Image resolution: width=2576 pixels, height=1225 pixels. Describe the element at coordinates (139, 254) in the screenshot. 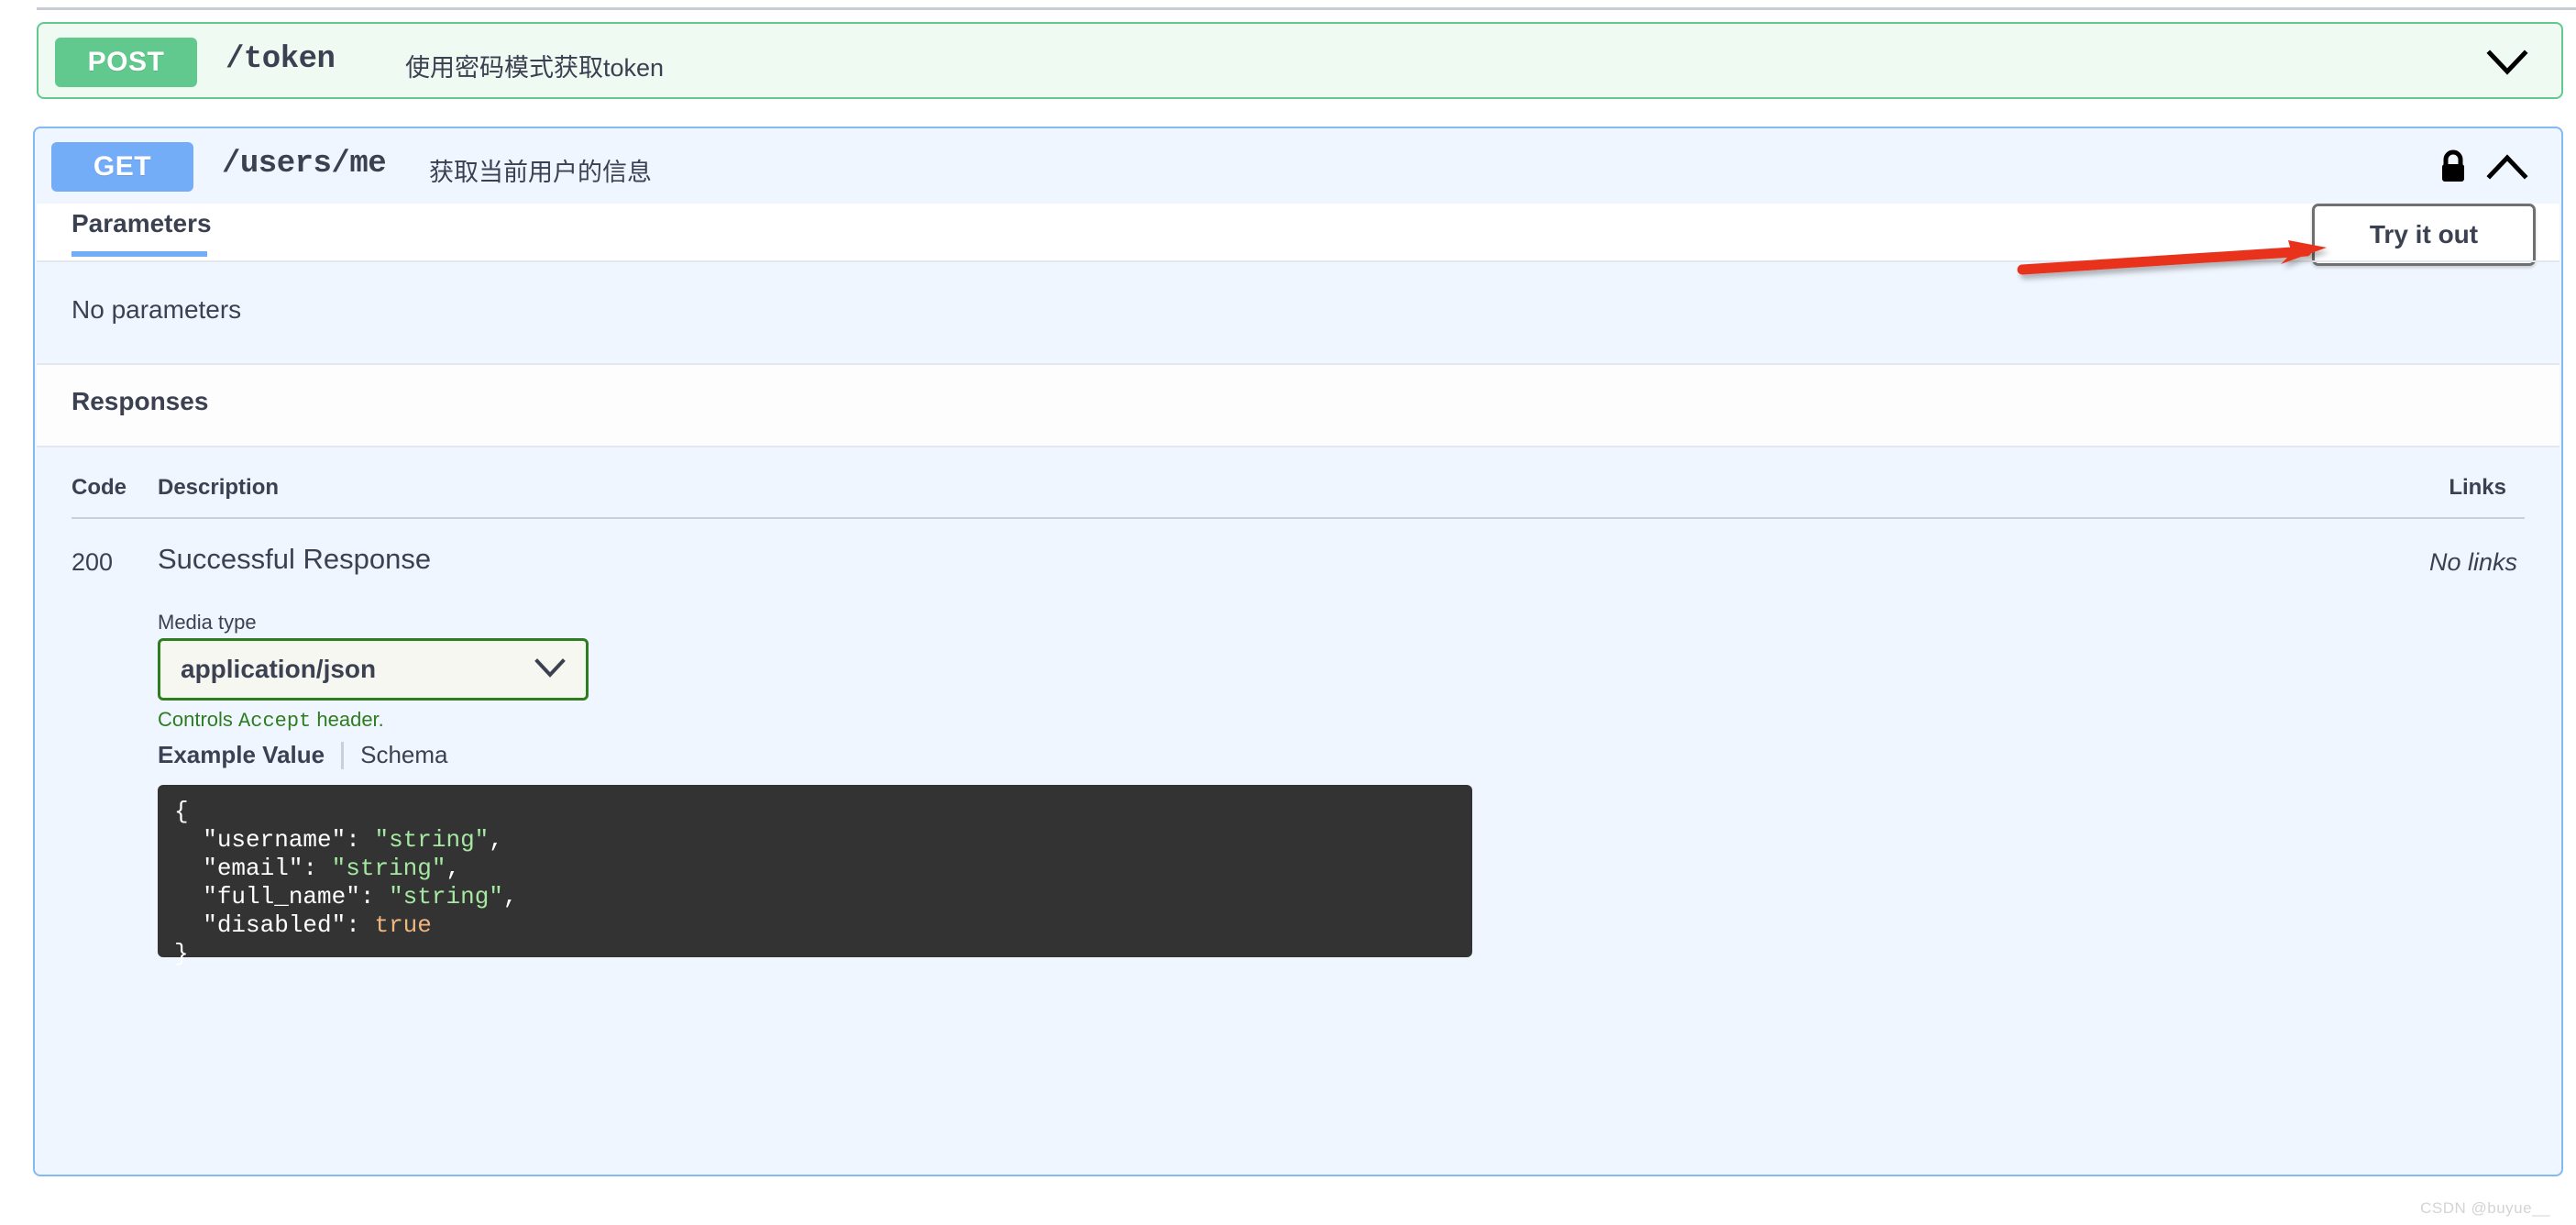

I see `tab-active-indicator` at that location.